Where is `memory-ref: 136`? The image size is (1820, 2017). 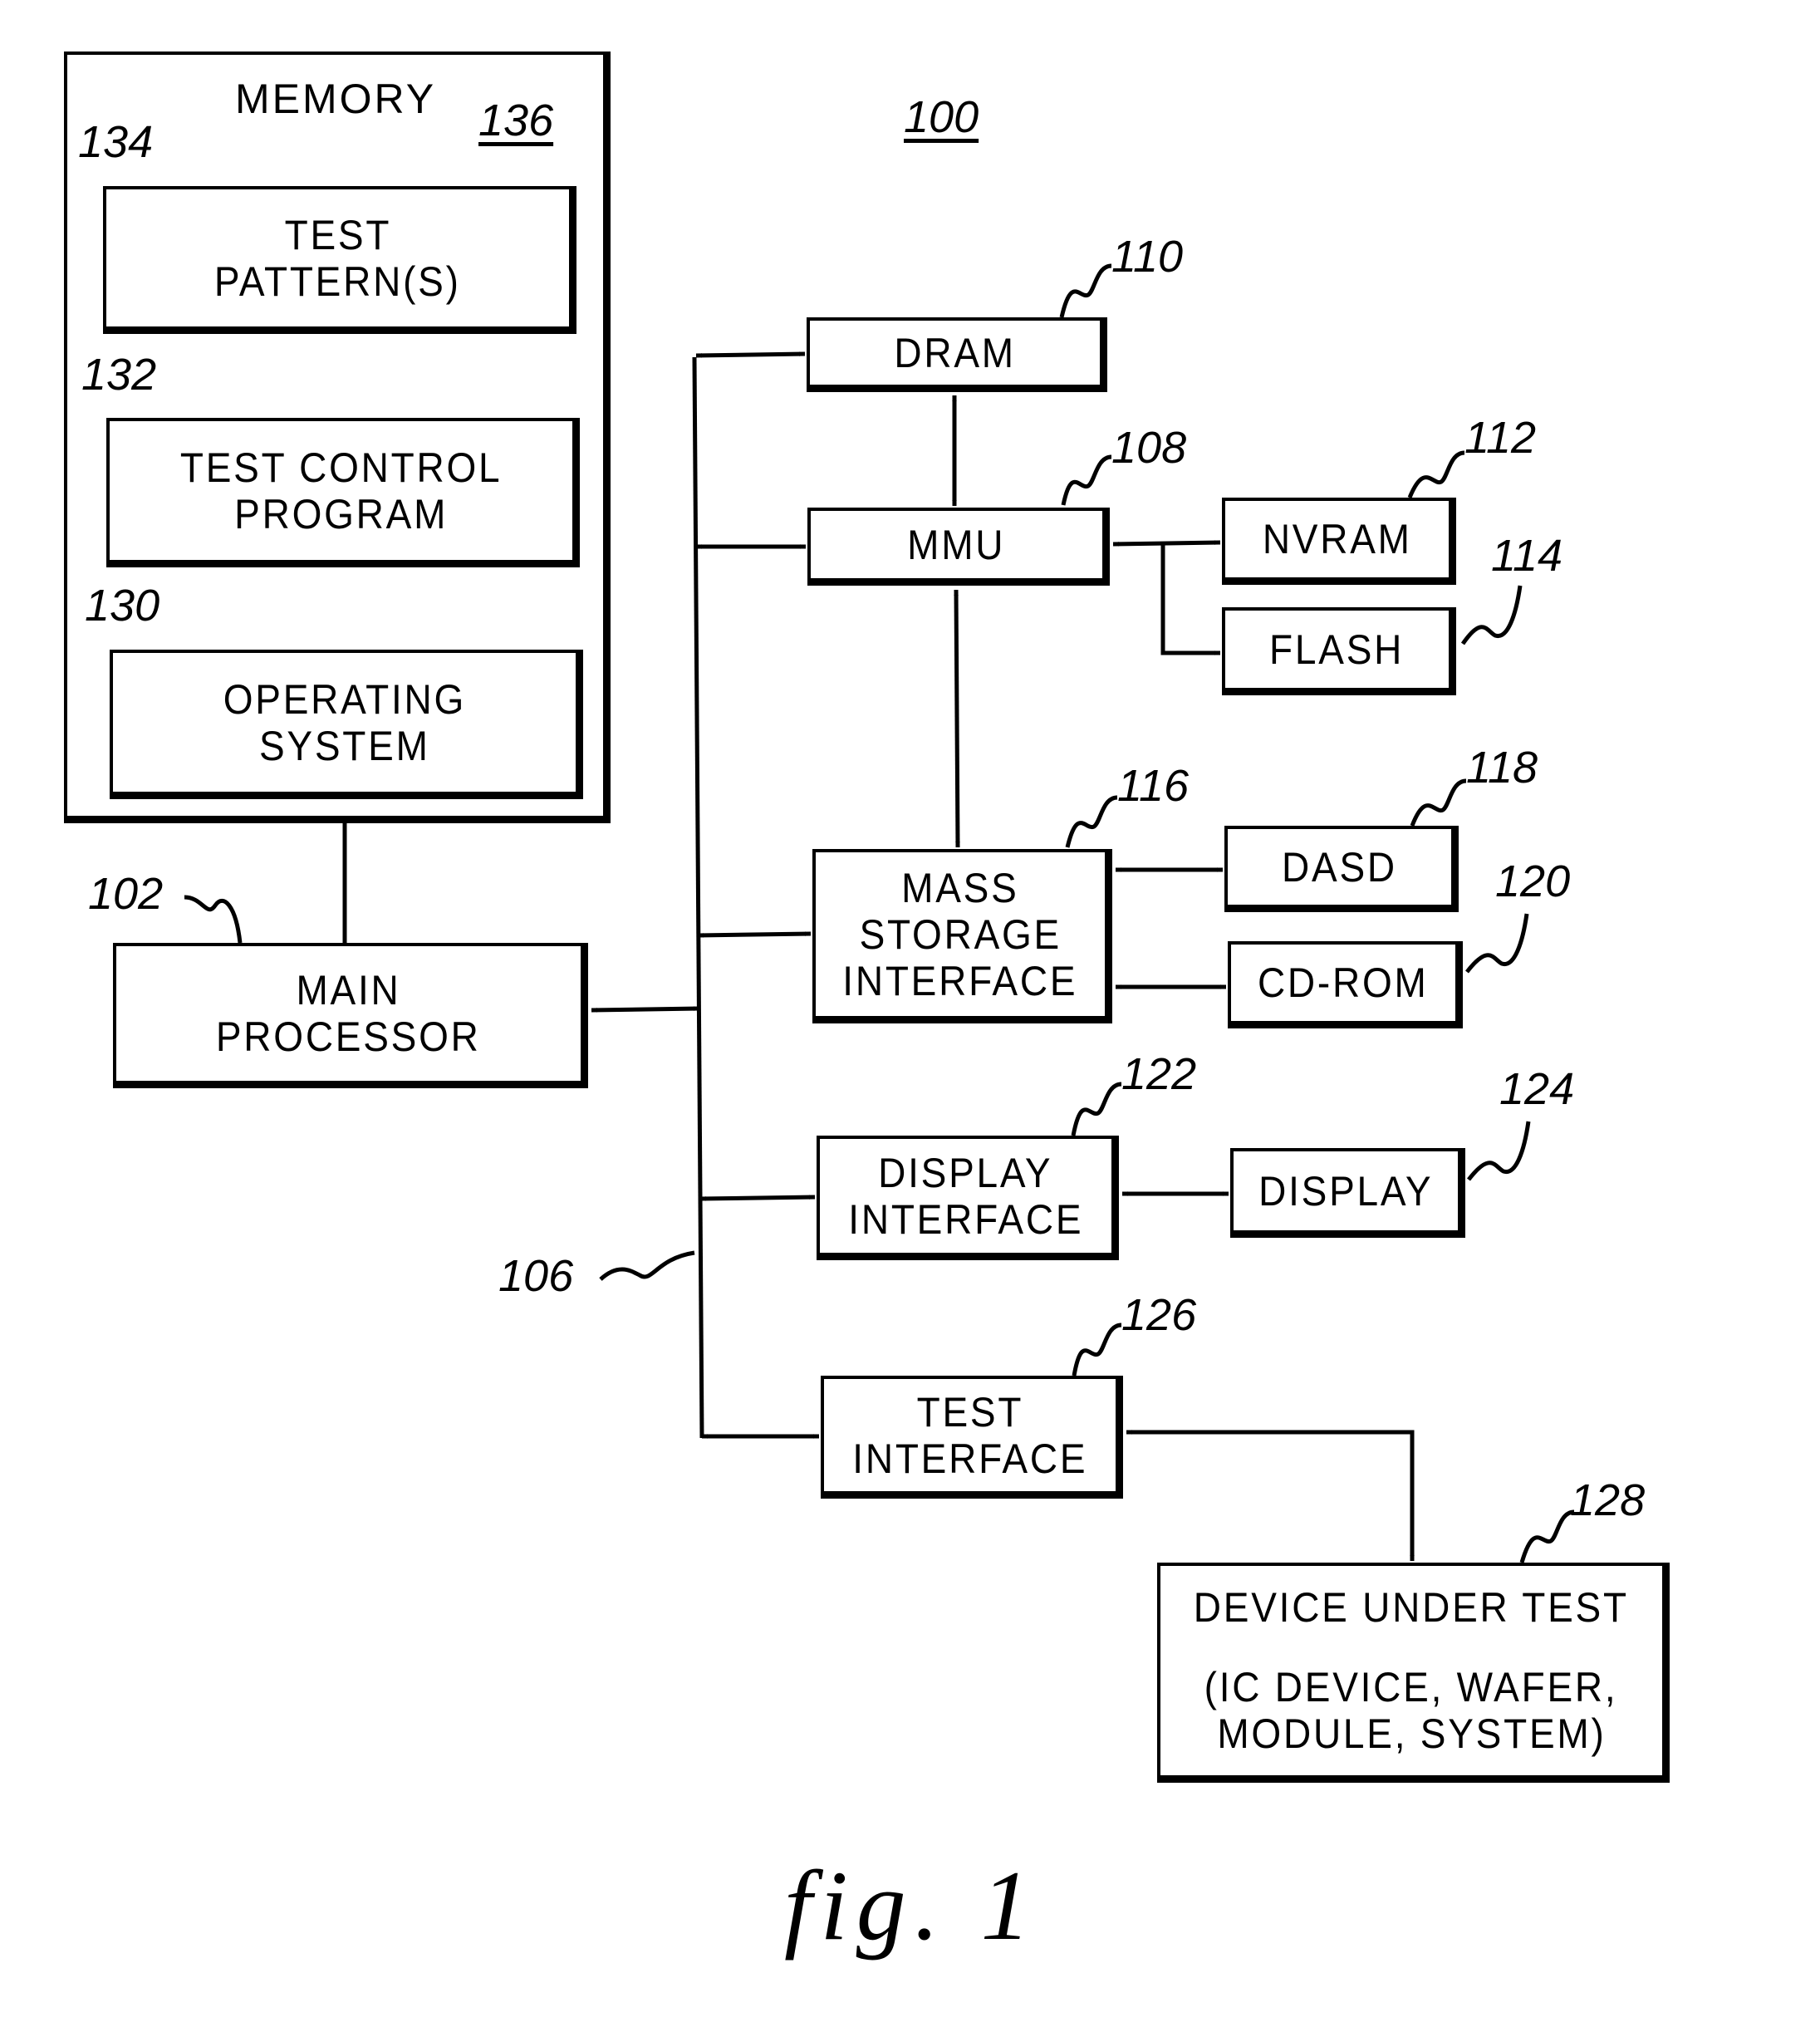 memory-ref: 136 is located at coordinates (516, 120).